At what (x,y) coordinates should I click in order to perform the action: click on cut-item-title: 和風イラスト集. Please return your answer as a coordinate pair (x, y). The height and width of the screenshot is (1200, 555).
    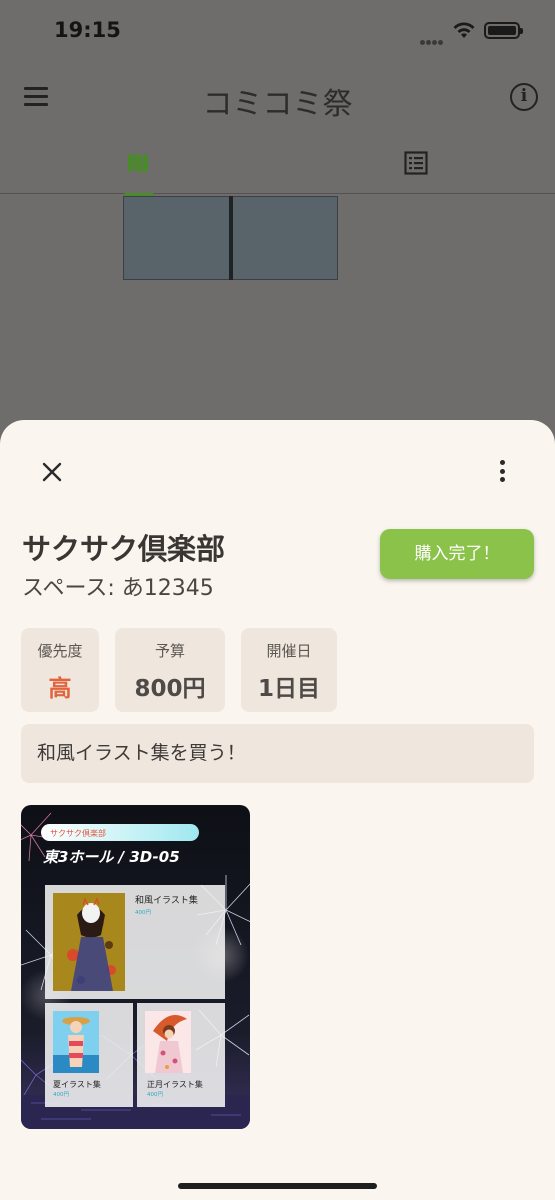
    Looking at the image, I should click on (166, 900).